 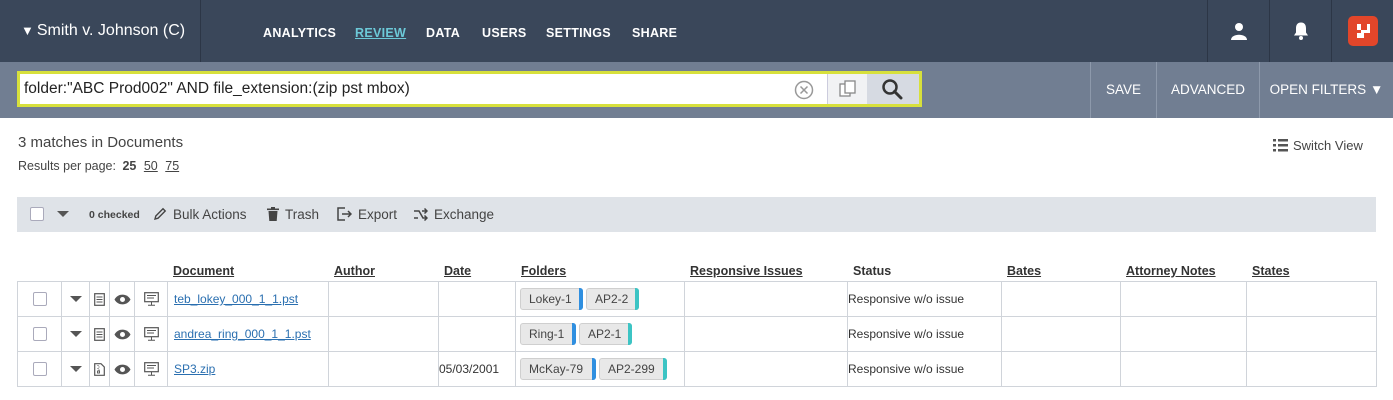 What do you see at coordinates (151, 166) in the screenshot?
I see `per-page-50: 50` at bounding box center [151, 166].